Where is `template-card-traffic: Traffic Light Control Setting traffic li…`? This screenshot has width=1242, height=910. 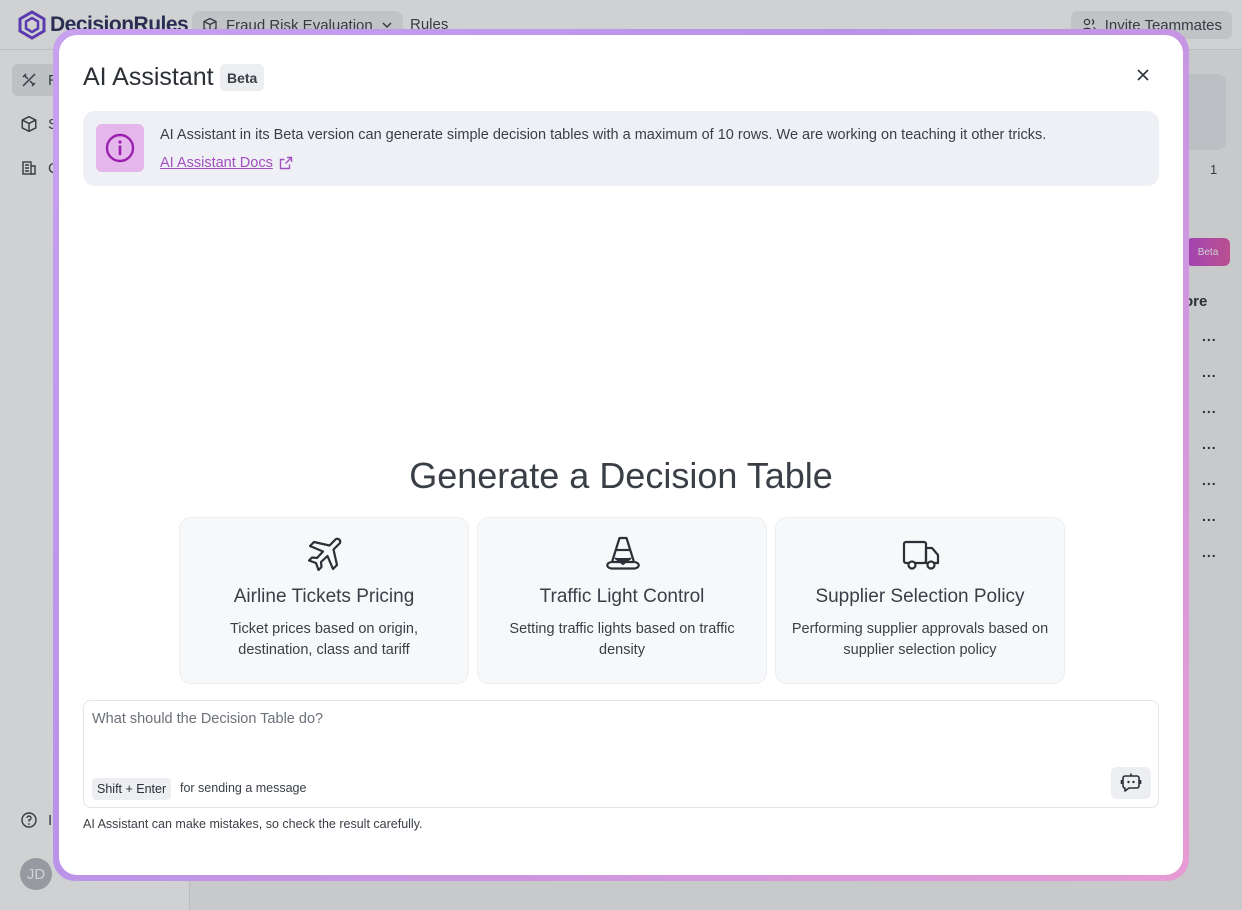
template-card-traffic: Traffic Light Control Setting traffic li… is located at coordinates (622, 600).